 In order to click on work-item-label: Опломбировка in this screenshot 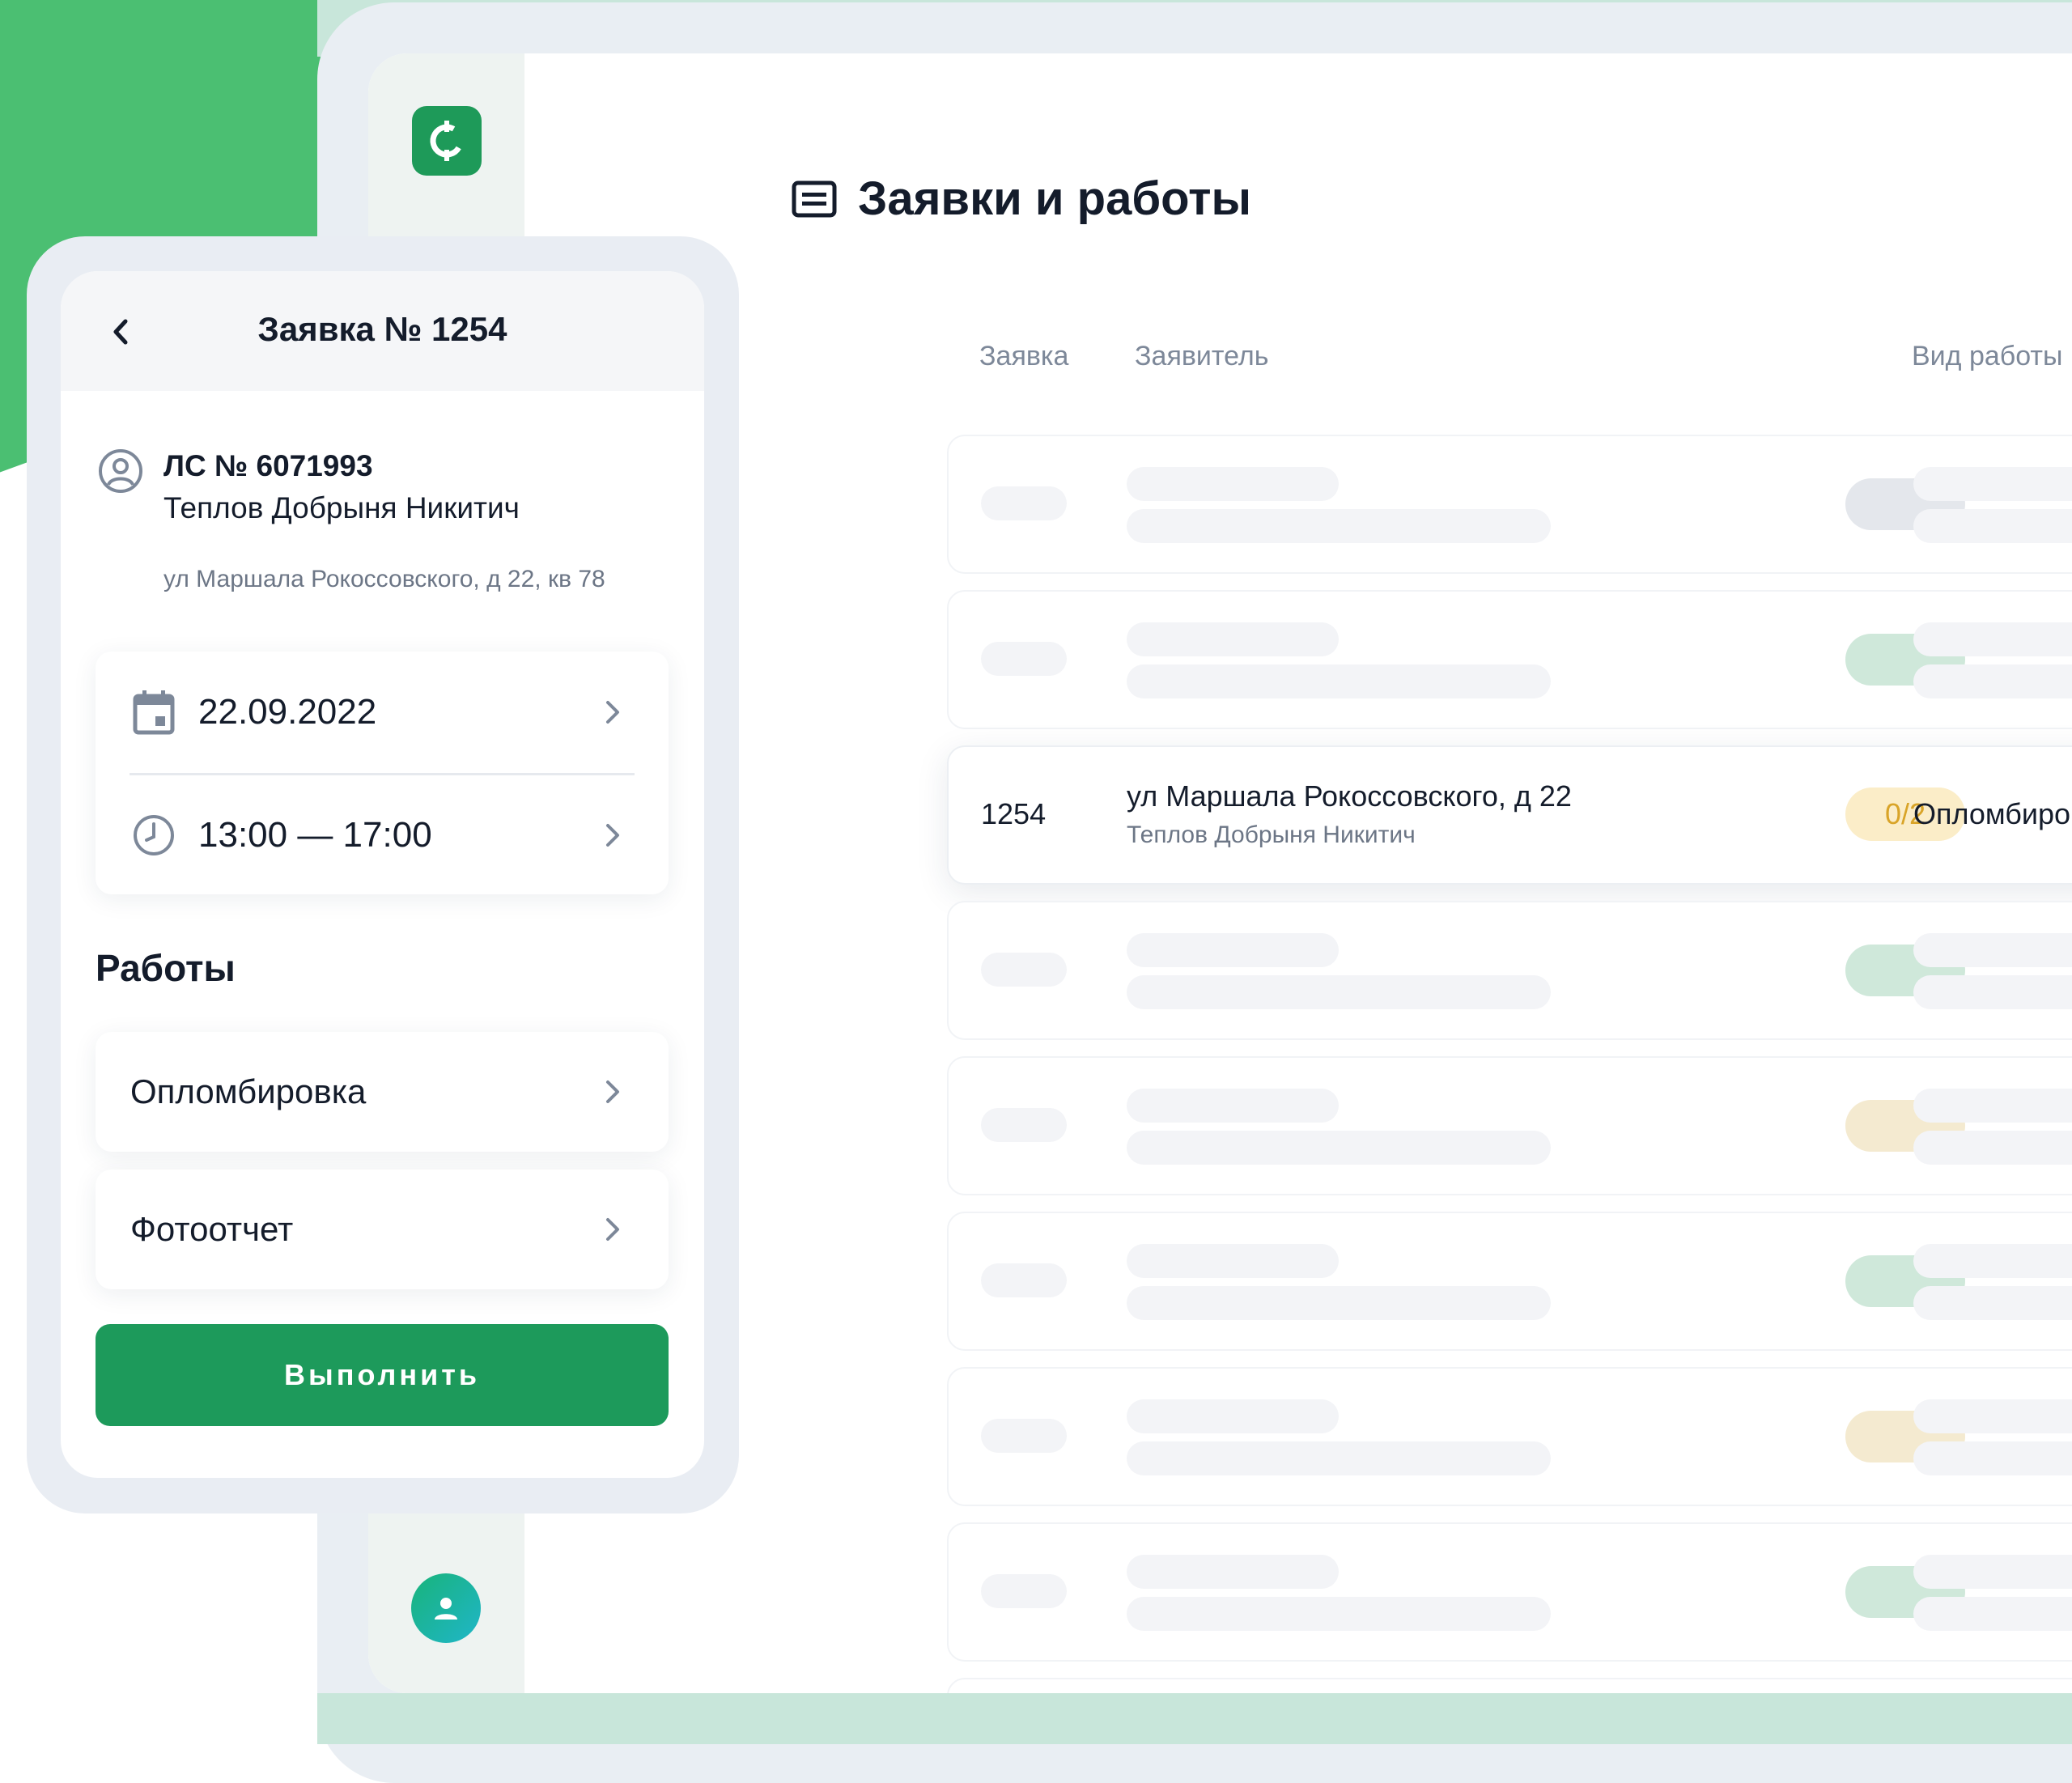, I will do `click(248, 1091)`.